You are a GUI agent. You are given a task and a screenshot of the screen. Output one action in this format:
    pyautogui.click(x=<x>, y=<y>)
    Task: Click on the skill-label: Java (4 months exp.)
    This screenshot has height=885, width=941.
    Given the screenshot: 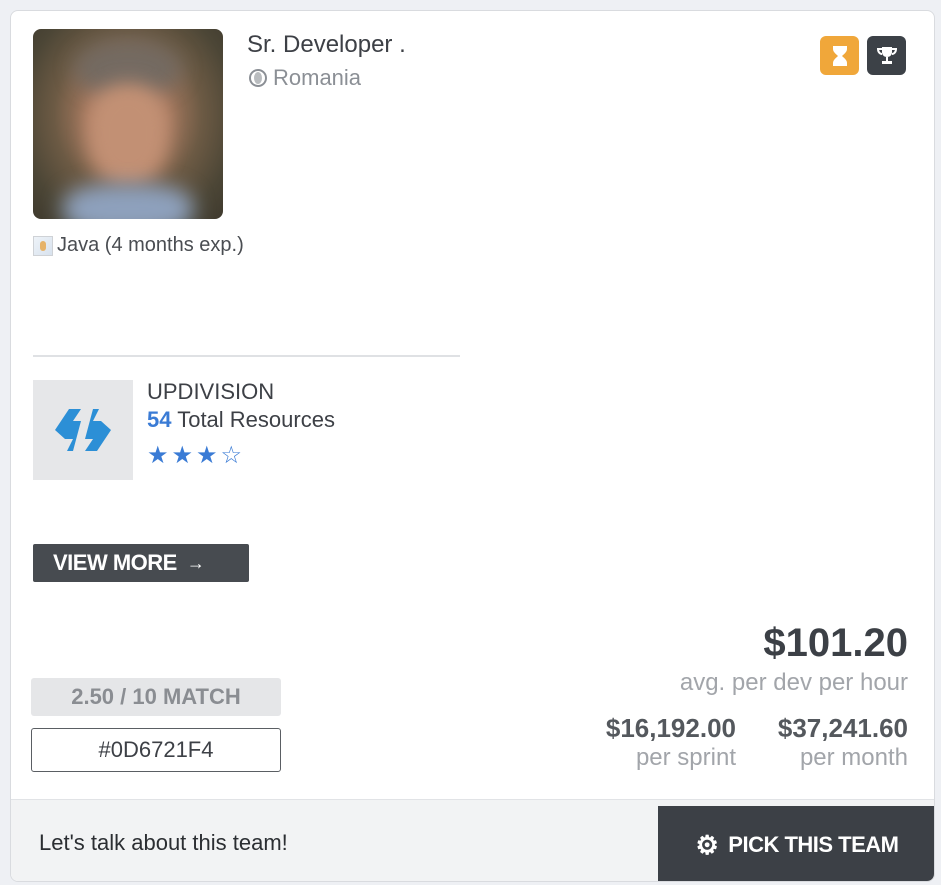 What is the action you would take?
    pyautogui.click(x=150, y=245)
    